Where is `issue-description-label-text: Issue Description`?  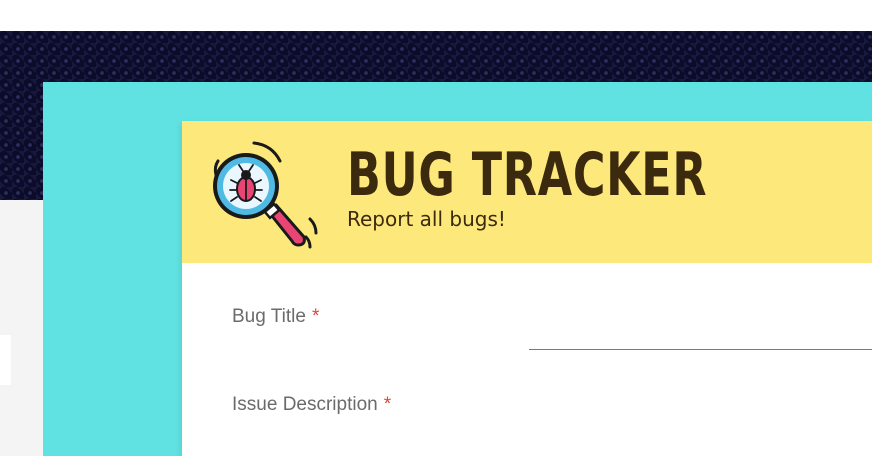
issue-description-label-text: Issue Description is located at coordinates (305, 404).